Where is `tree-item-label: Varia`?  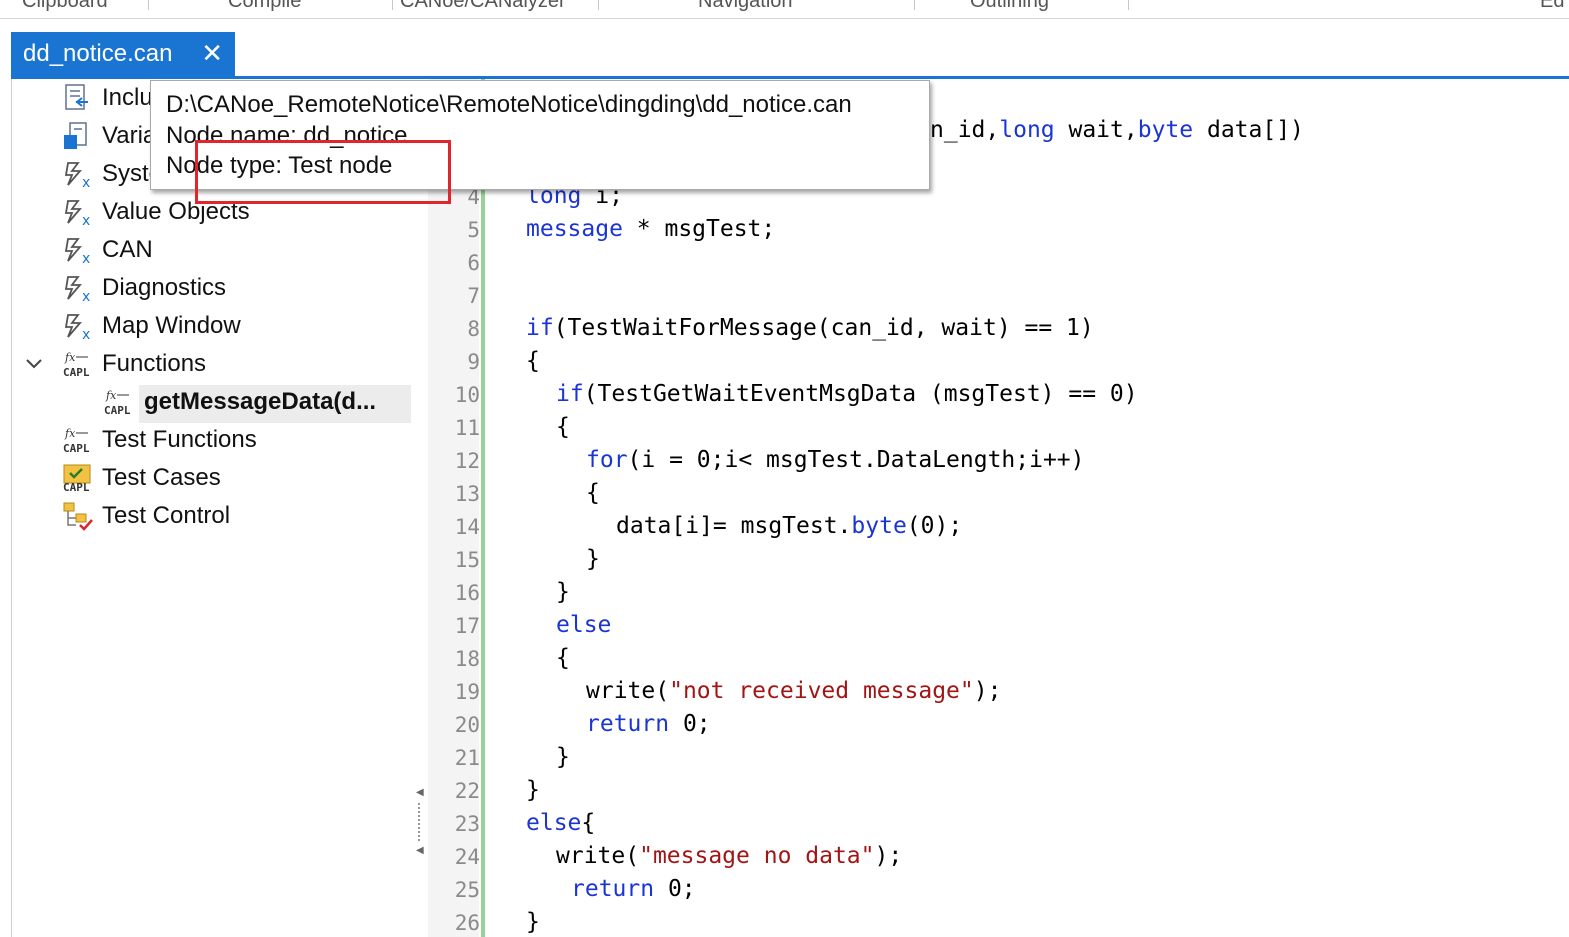 tree-item-label: Varia is located at coordinates (129, 135).